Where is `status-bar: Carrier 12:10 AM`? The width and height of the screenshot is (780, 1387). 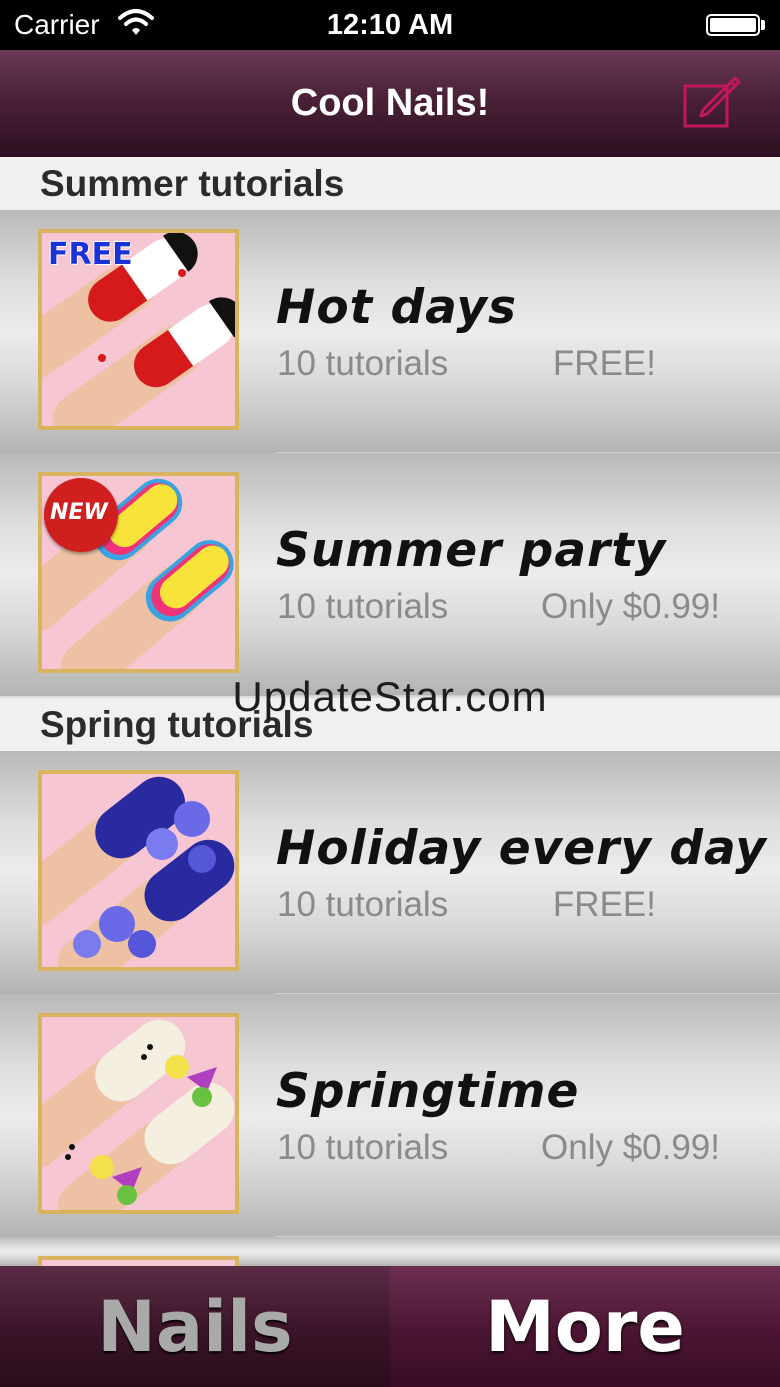
status-bar: Carrier 12:10 AM is located at coordinates (390, 25).